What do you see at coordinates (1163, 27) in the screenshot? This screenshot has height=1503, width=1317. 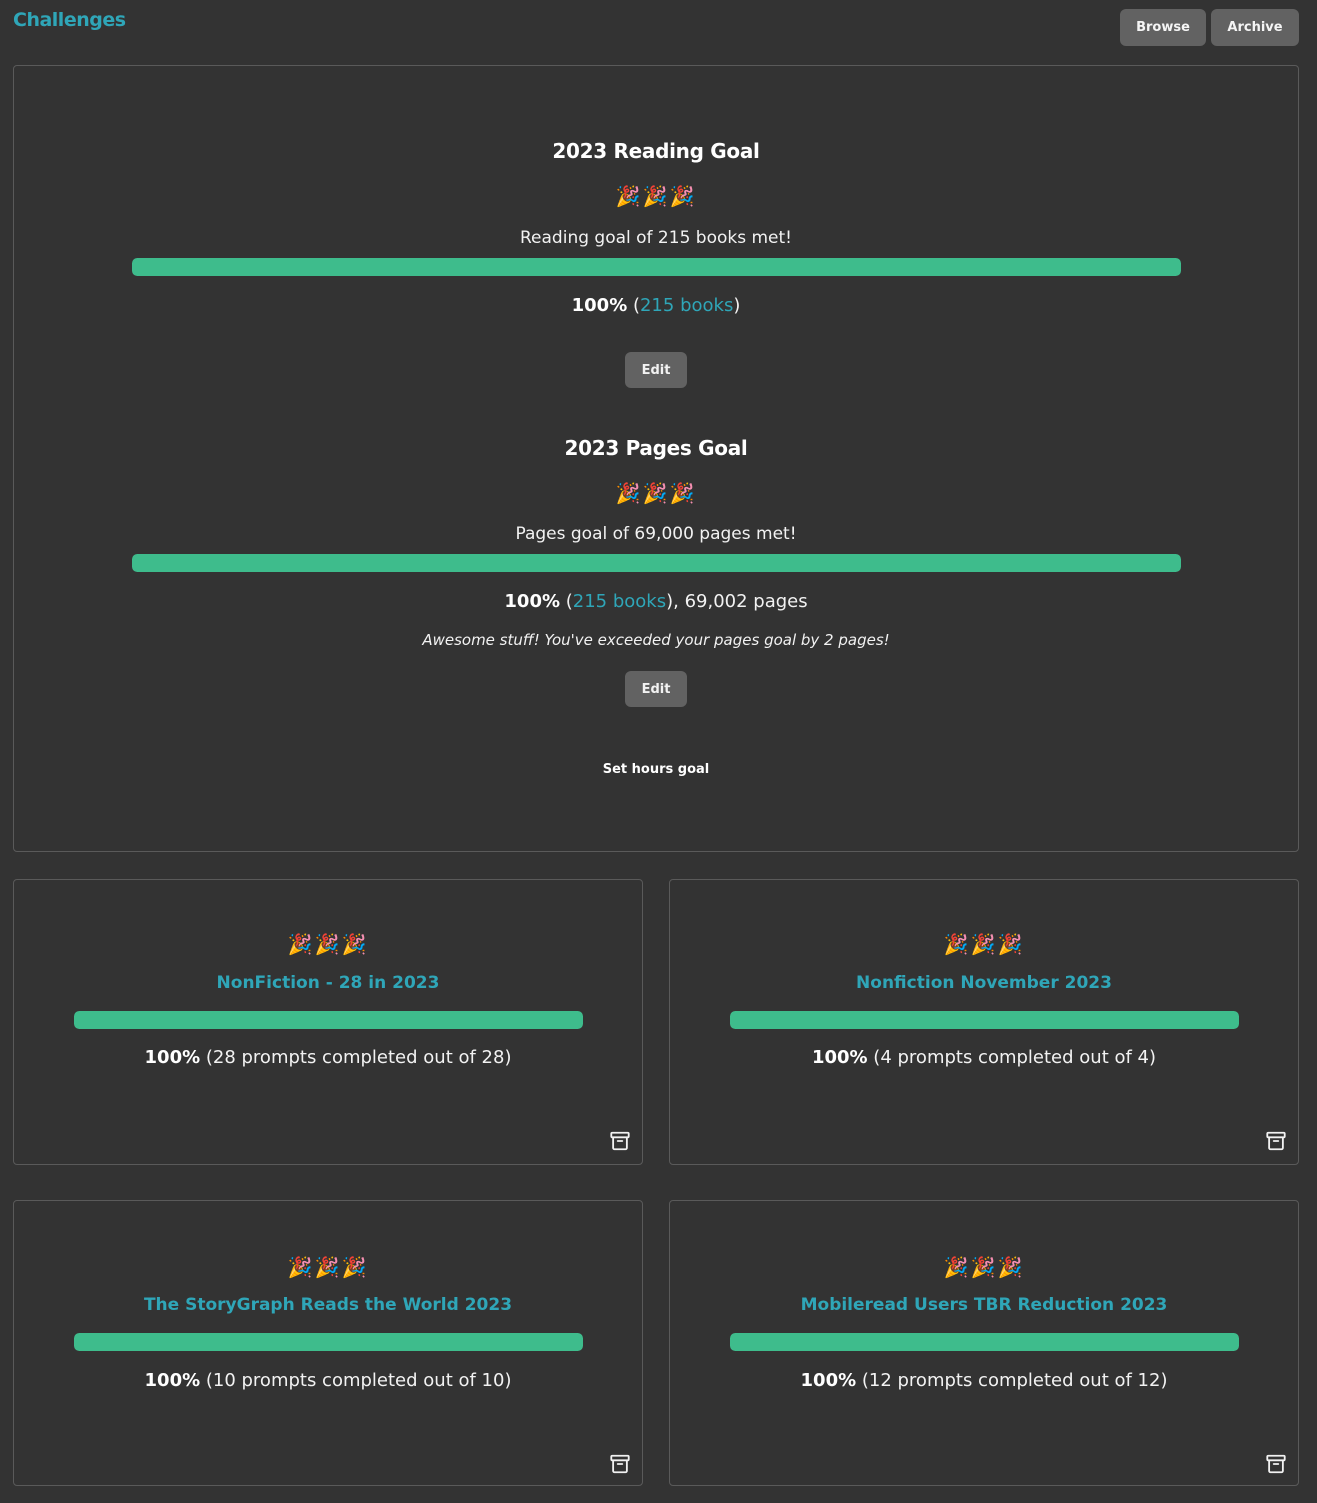 I see `browse-button: Browse` at bounding box center [1163, 27].